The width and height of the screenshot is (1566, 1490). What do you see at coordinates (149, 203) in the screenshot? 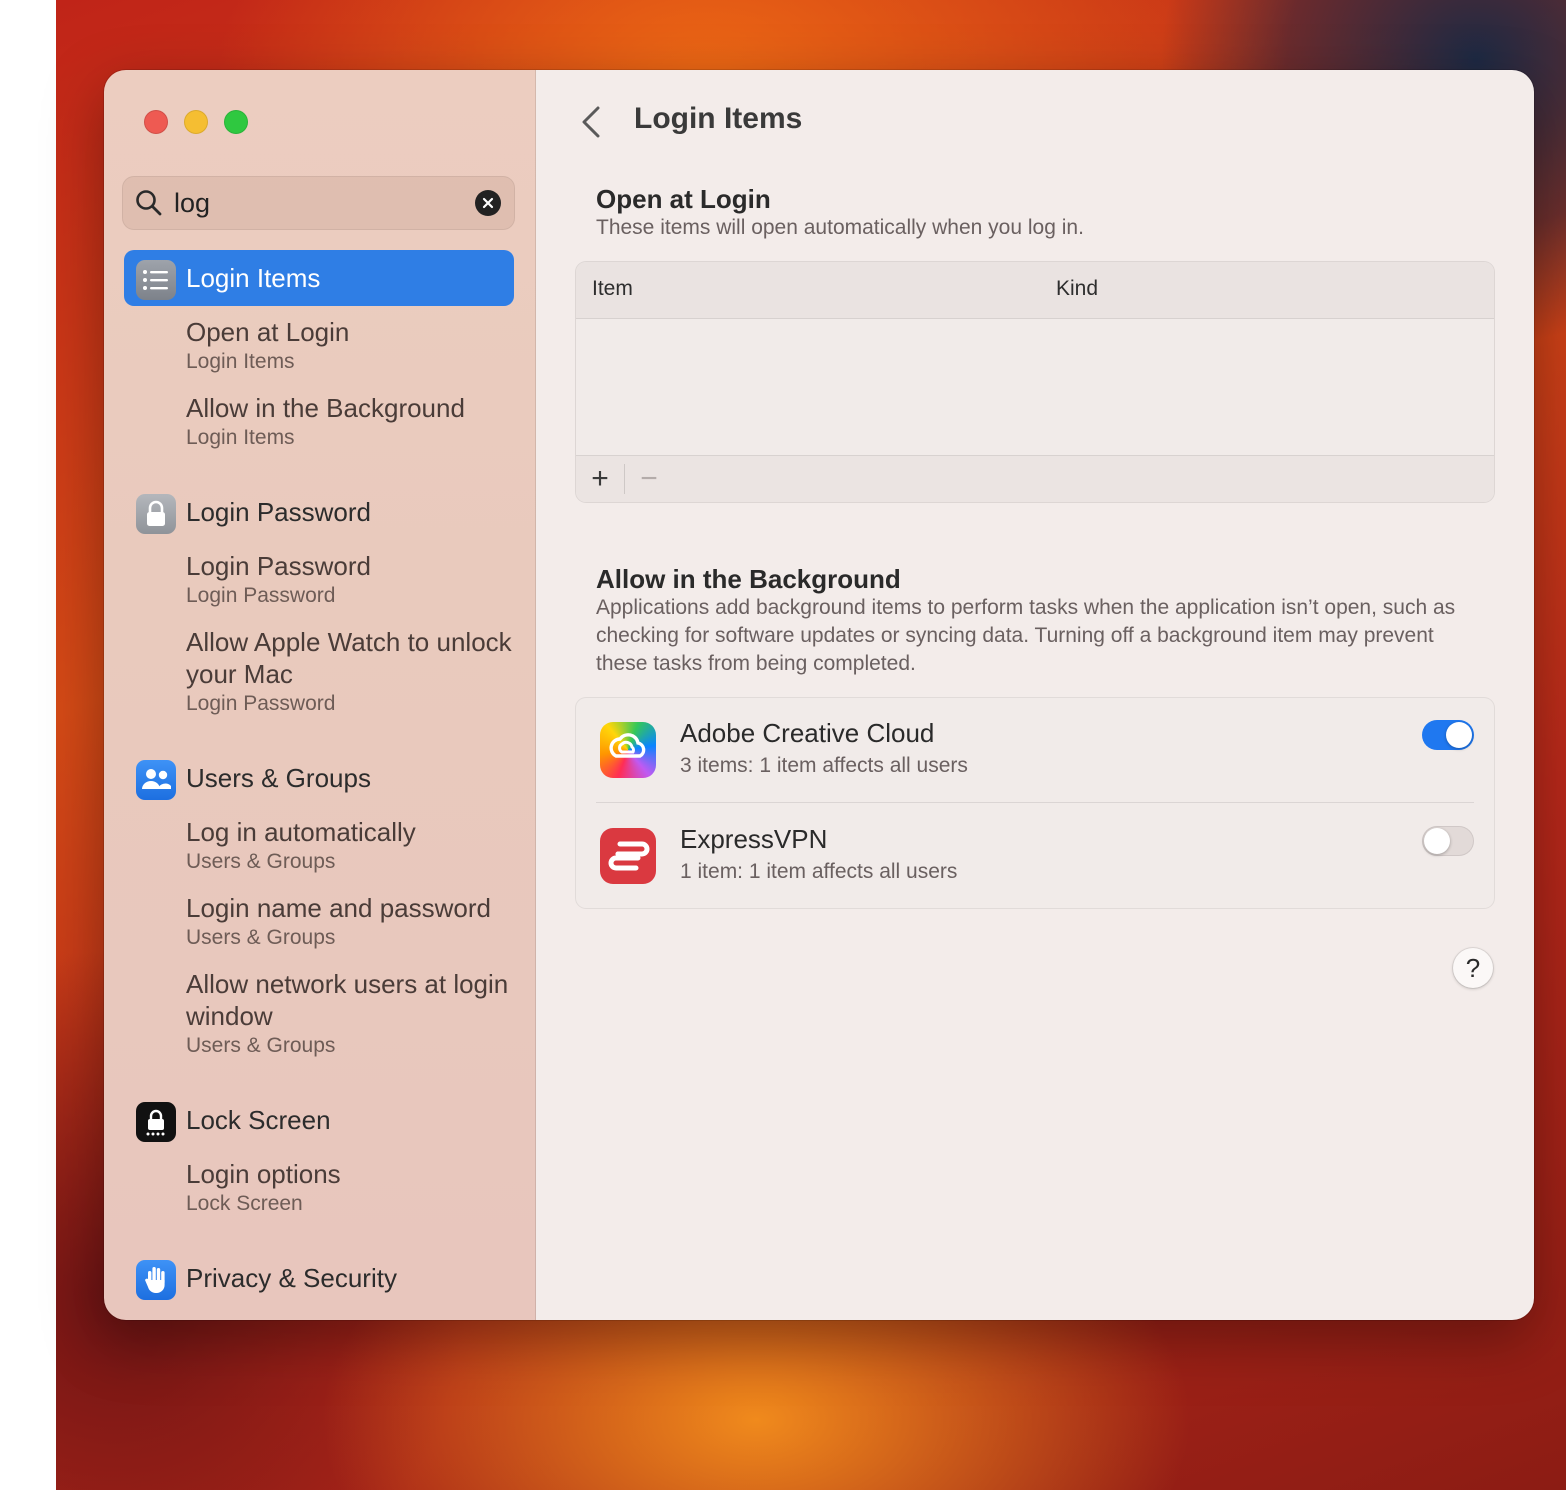
I see `magnifying-glass-icon` at bounding box center [149, 203].